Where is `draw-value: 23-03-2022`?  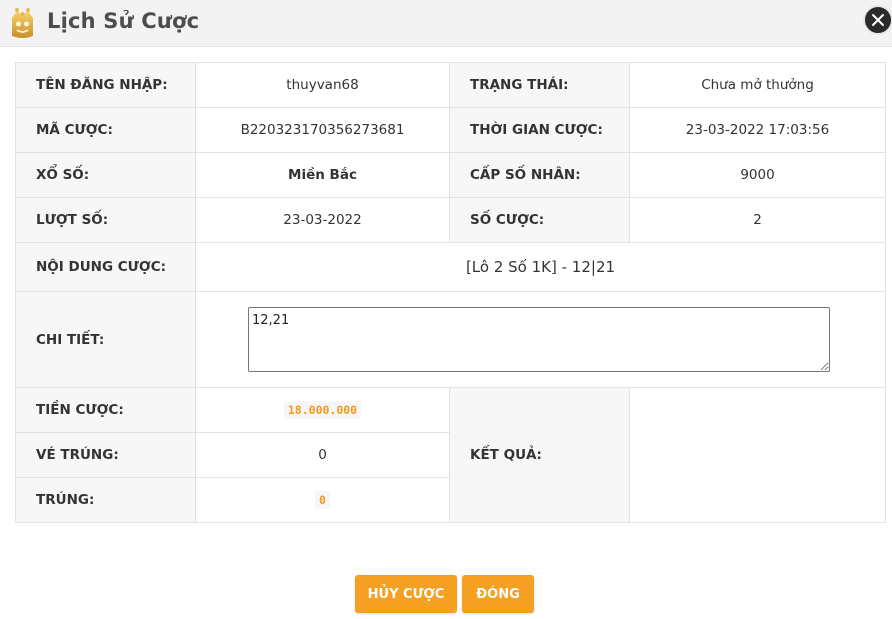 draw-value: 23-03-2022 is located at coordinates (322, 220).